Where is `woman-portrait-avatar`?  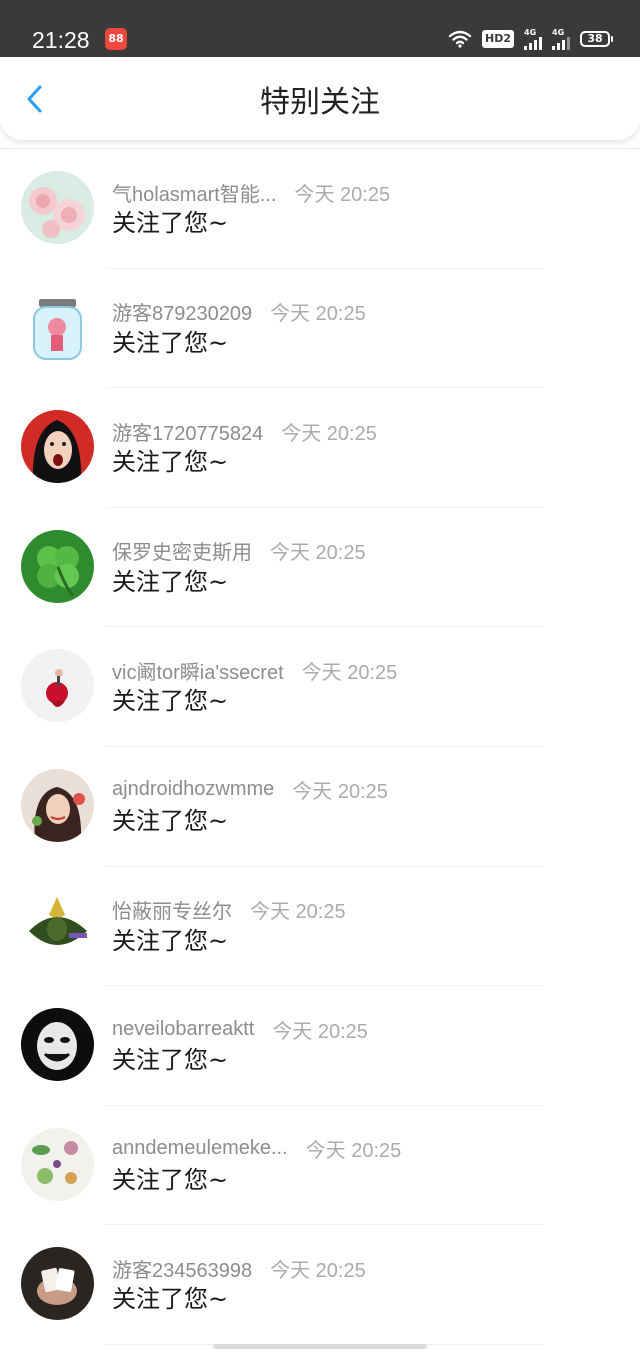 woman-portrait-avatar is located at coordinates (57, 805).